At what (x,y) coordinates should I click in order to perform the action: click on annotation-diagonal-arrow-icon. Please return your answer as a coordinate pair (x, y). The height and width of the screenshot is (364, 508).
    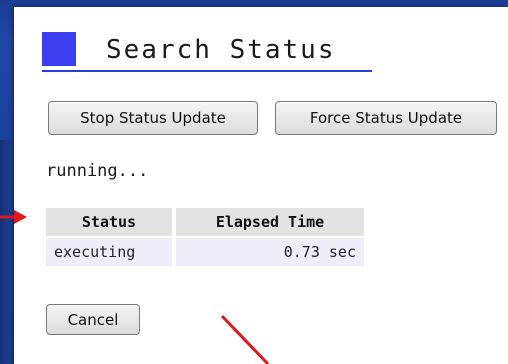
    Looking at the image, I should click on (245, 339).